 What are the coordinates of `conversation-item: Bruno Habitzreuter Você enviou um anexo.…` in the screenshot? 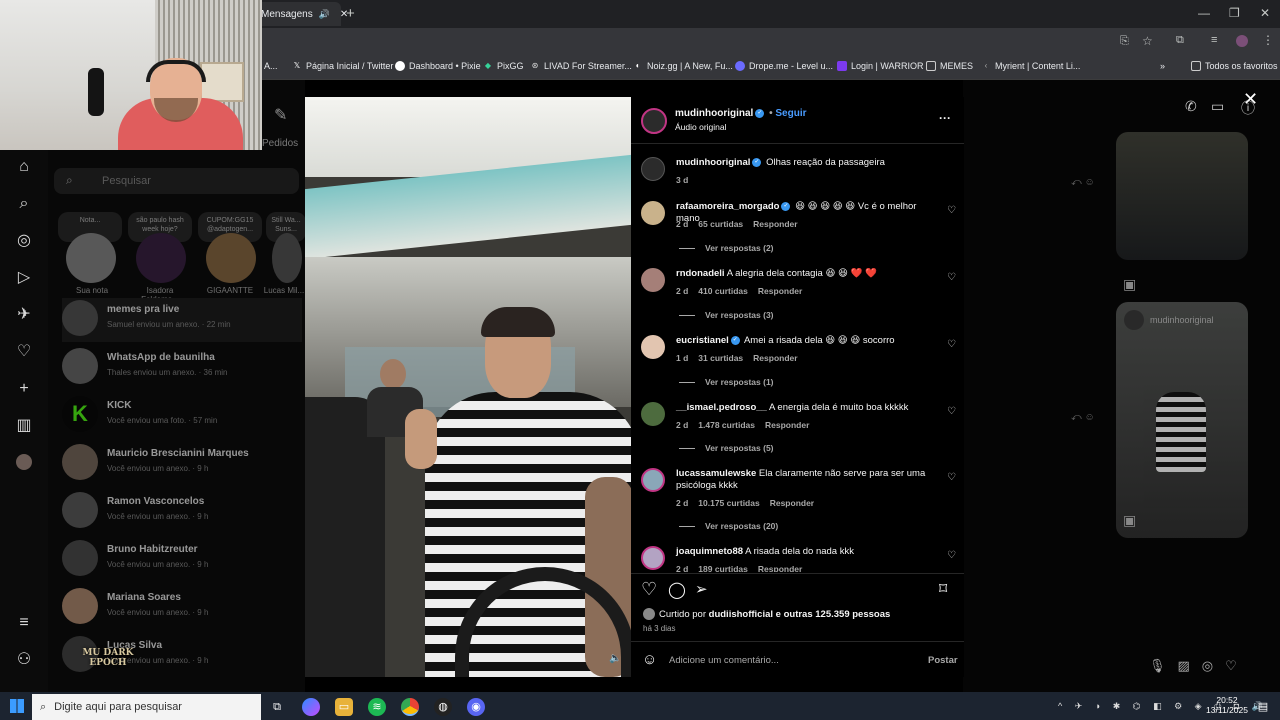 It's located at (177, 560).